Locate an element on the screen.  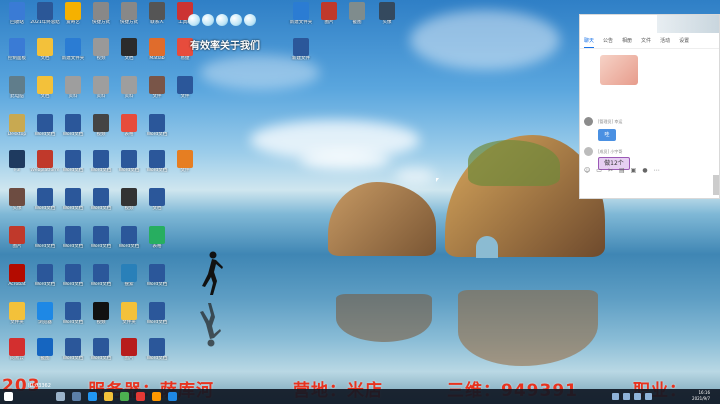
scrollbar is located at coordinates (716, 185).